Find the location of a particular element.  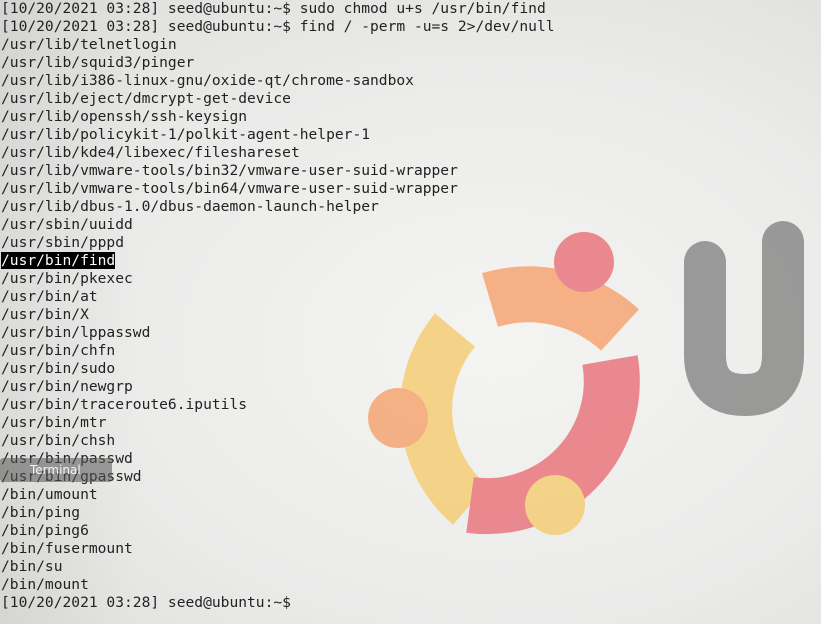

terminal-line: /usr/bin/pkexec is located at coordinates (410, 279).